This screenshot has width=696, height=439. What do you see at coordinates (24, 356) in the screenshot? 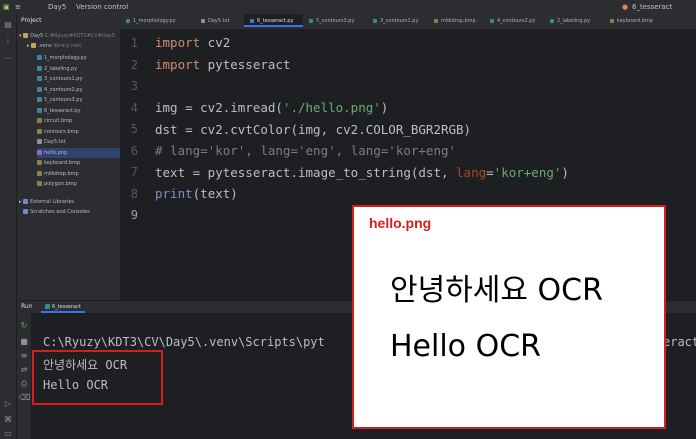
I see `scroll-icon: ≡` at bounding box center [24, 356].